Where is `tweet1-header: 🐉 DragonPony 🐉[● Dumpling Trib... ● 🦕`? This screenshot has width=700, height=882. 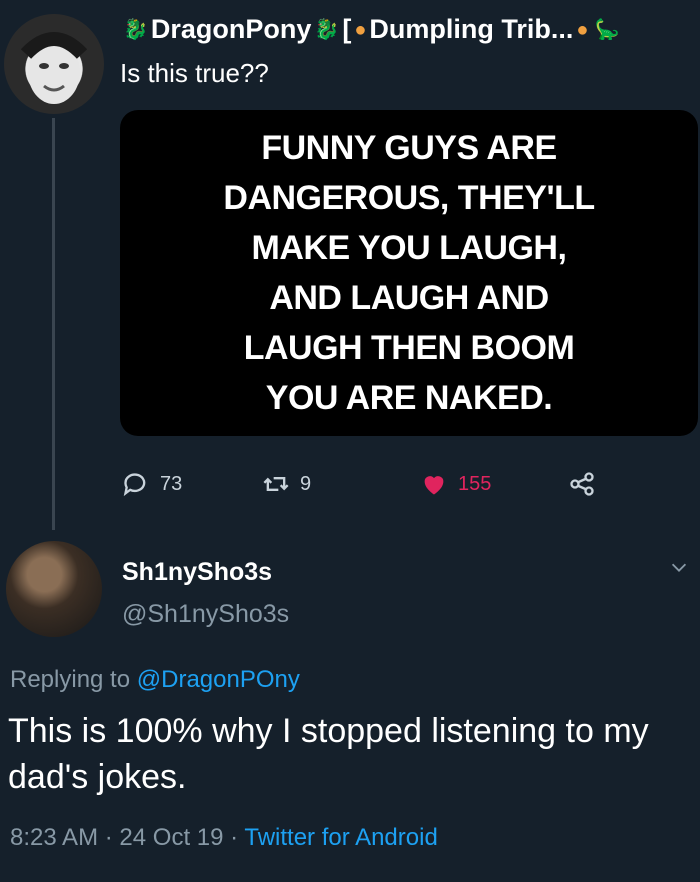
tweet1-header: 🐉 DragonPony 🐉[● Dumpling Trib... ● 🦕 is located at coordinates (410, 32).